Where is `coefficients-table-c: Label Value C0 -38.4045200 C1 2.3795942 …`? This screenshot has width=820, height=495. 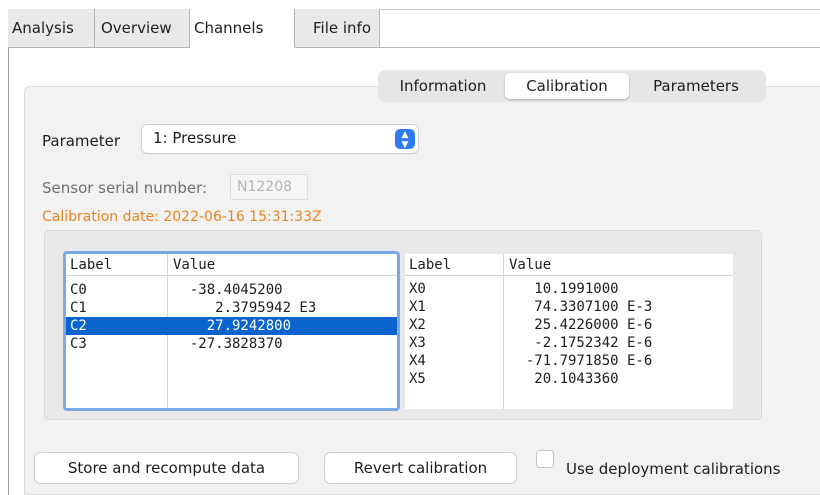 coefficients-table-c: Label Value C0 -38.4045200 C1 2.3795942 … is located at coordinates (231, 331).